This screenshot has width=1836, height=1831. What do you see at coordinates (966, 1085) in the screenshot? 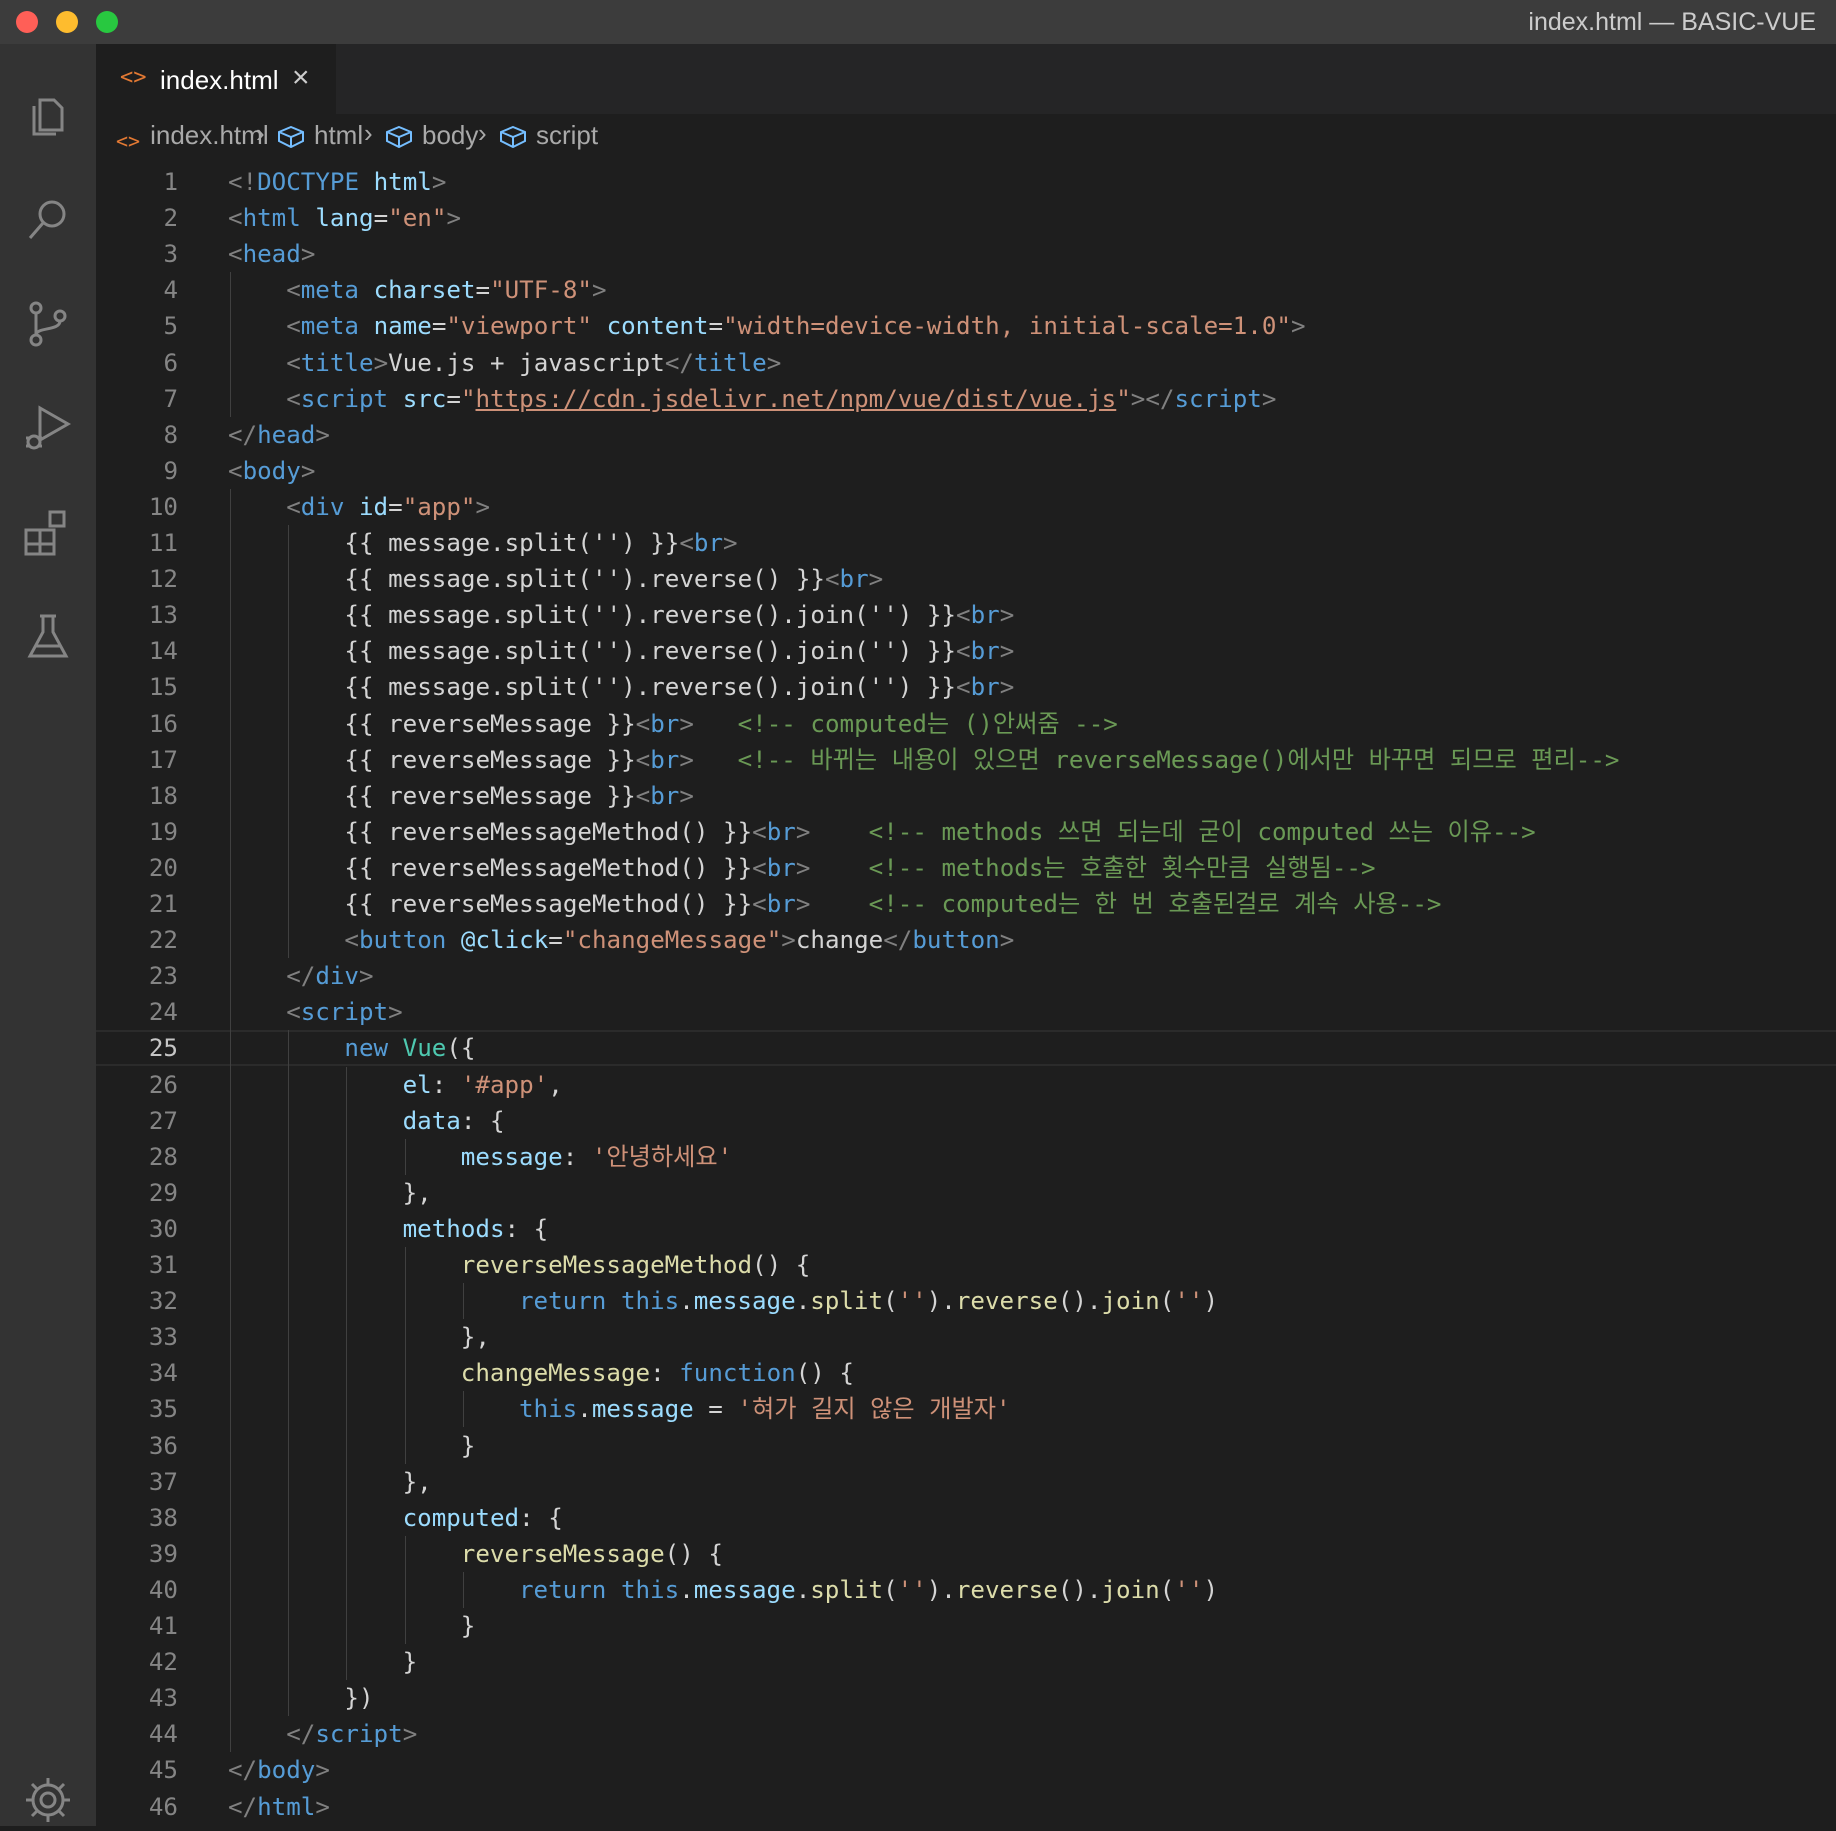
I see `code-line: 26 el: '#app',` at bounding box center [966, 1085].